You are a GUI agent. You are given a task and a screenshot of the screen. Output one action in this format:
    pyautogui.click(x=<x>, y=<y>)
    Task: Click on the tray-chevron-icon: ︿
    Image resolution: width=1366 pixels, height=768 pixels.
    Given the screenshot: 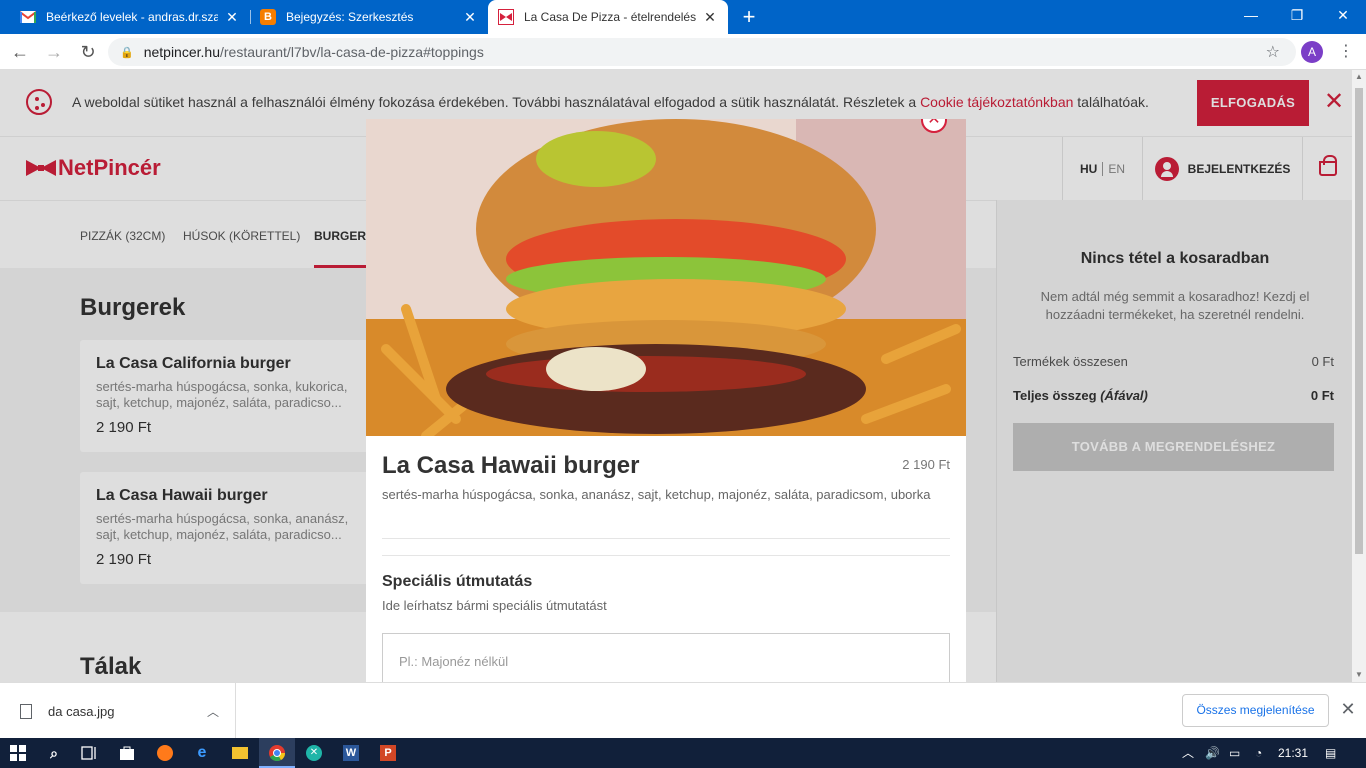 What is the action you would take?
    pyautogui.click(x=1188, y=753)
    